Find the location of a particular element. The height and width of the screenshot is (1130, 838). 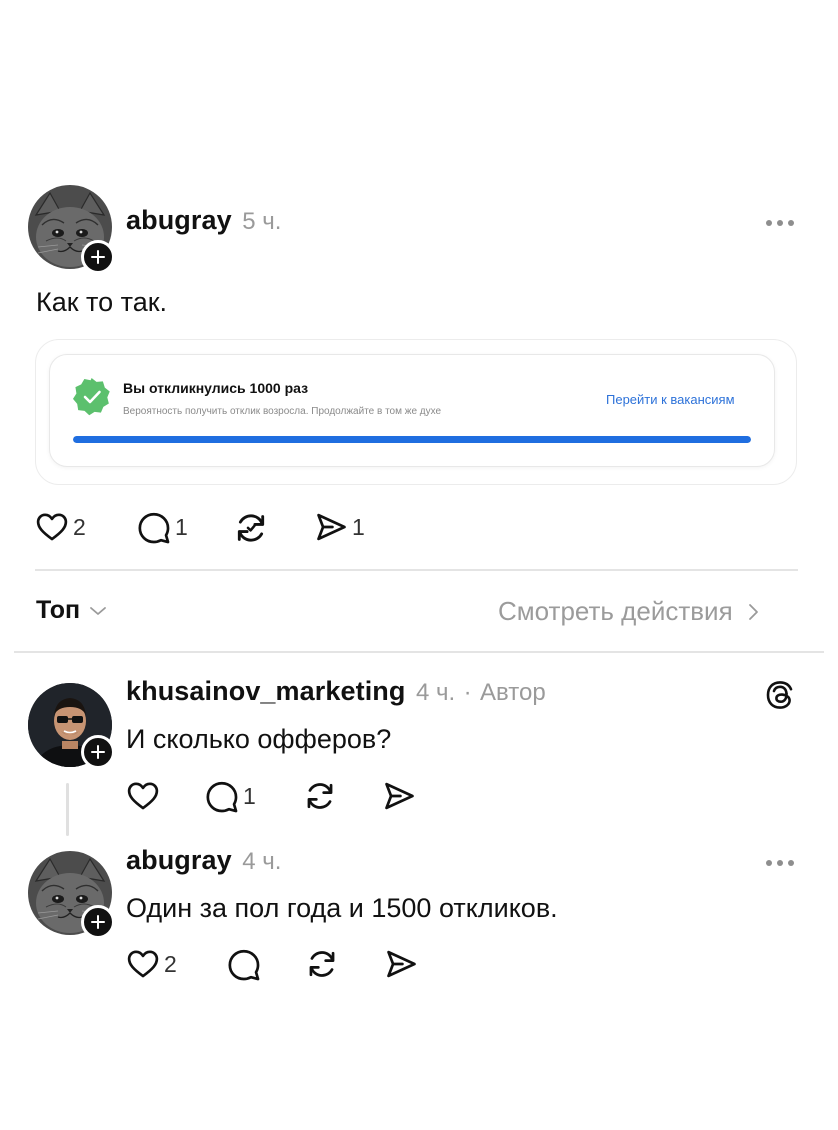

reply-header: khusainov_marketing 4 ч. · Автор is located at coordinates (336, 691).